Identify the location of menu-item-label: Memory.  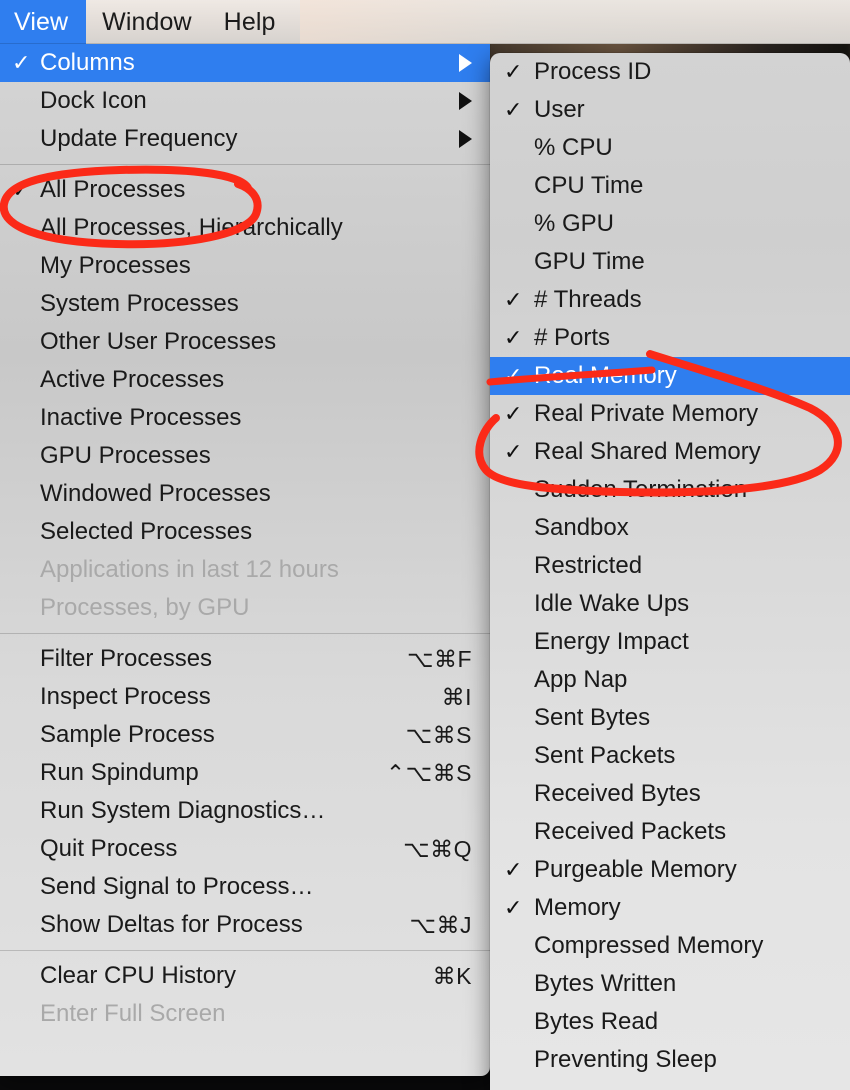
(577, 907).